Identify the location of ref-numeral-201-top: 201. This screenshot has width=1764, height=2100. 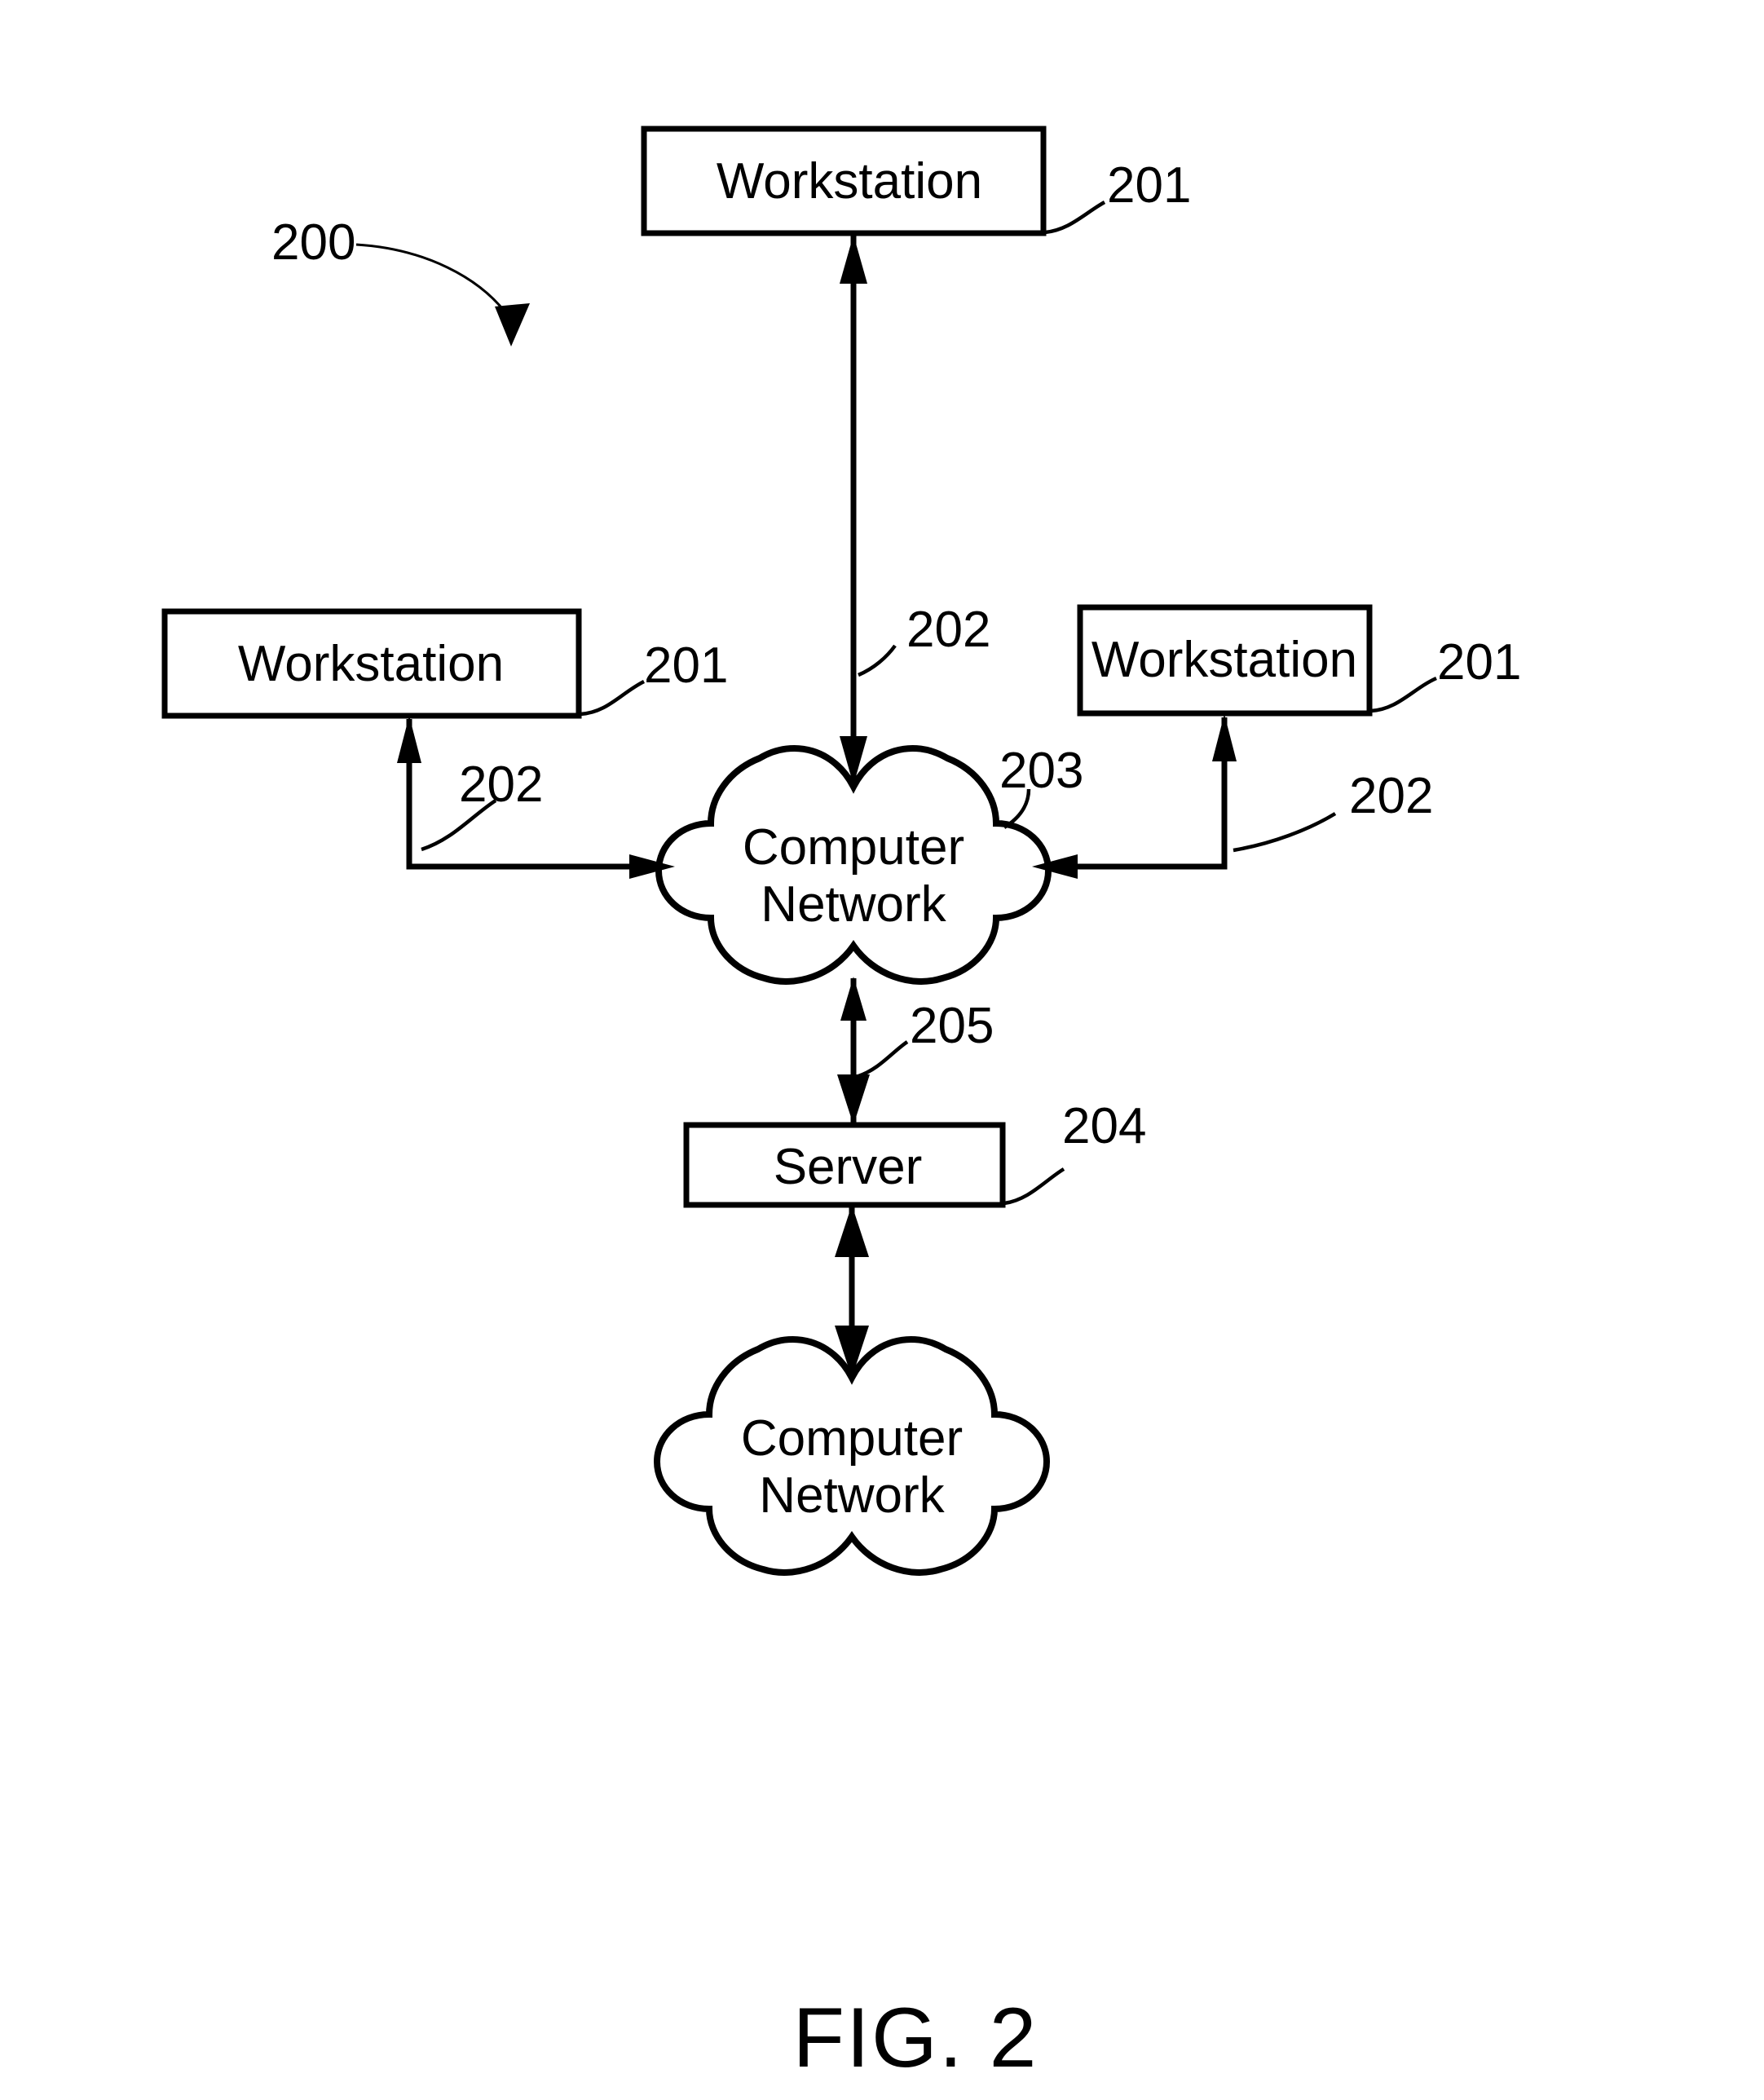
(1149, 185).